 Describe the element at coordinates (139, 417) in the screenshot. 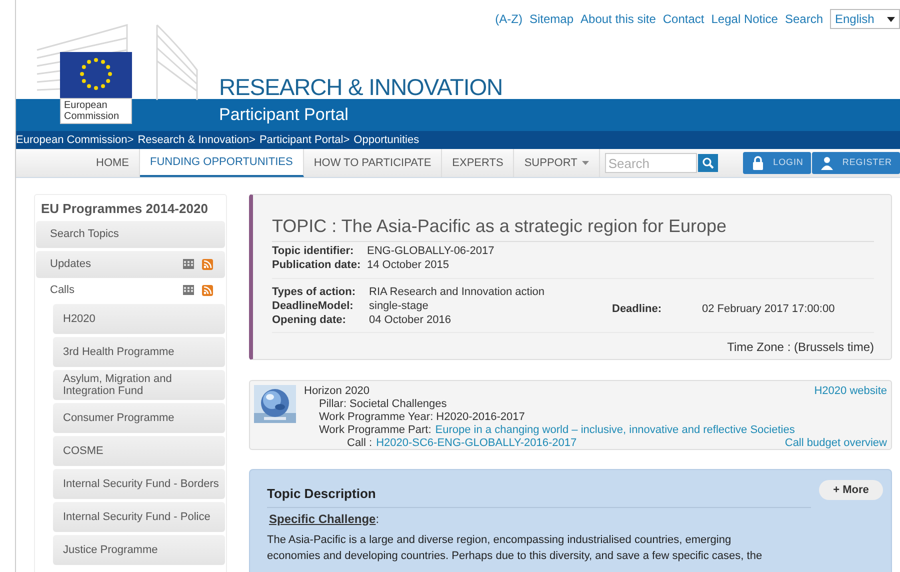

I see `sidebar-subitem: Consumer Programme` at that location.